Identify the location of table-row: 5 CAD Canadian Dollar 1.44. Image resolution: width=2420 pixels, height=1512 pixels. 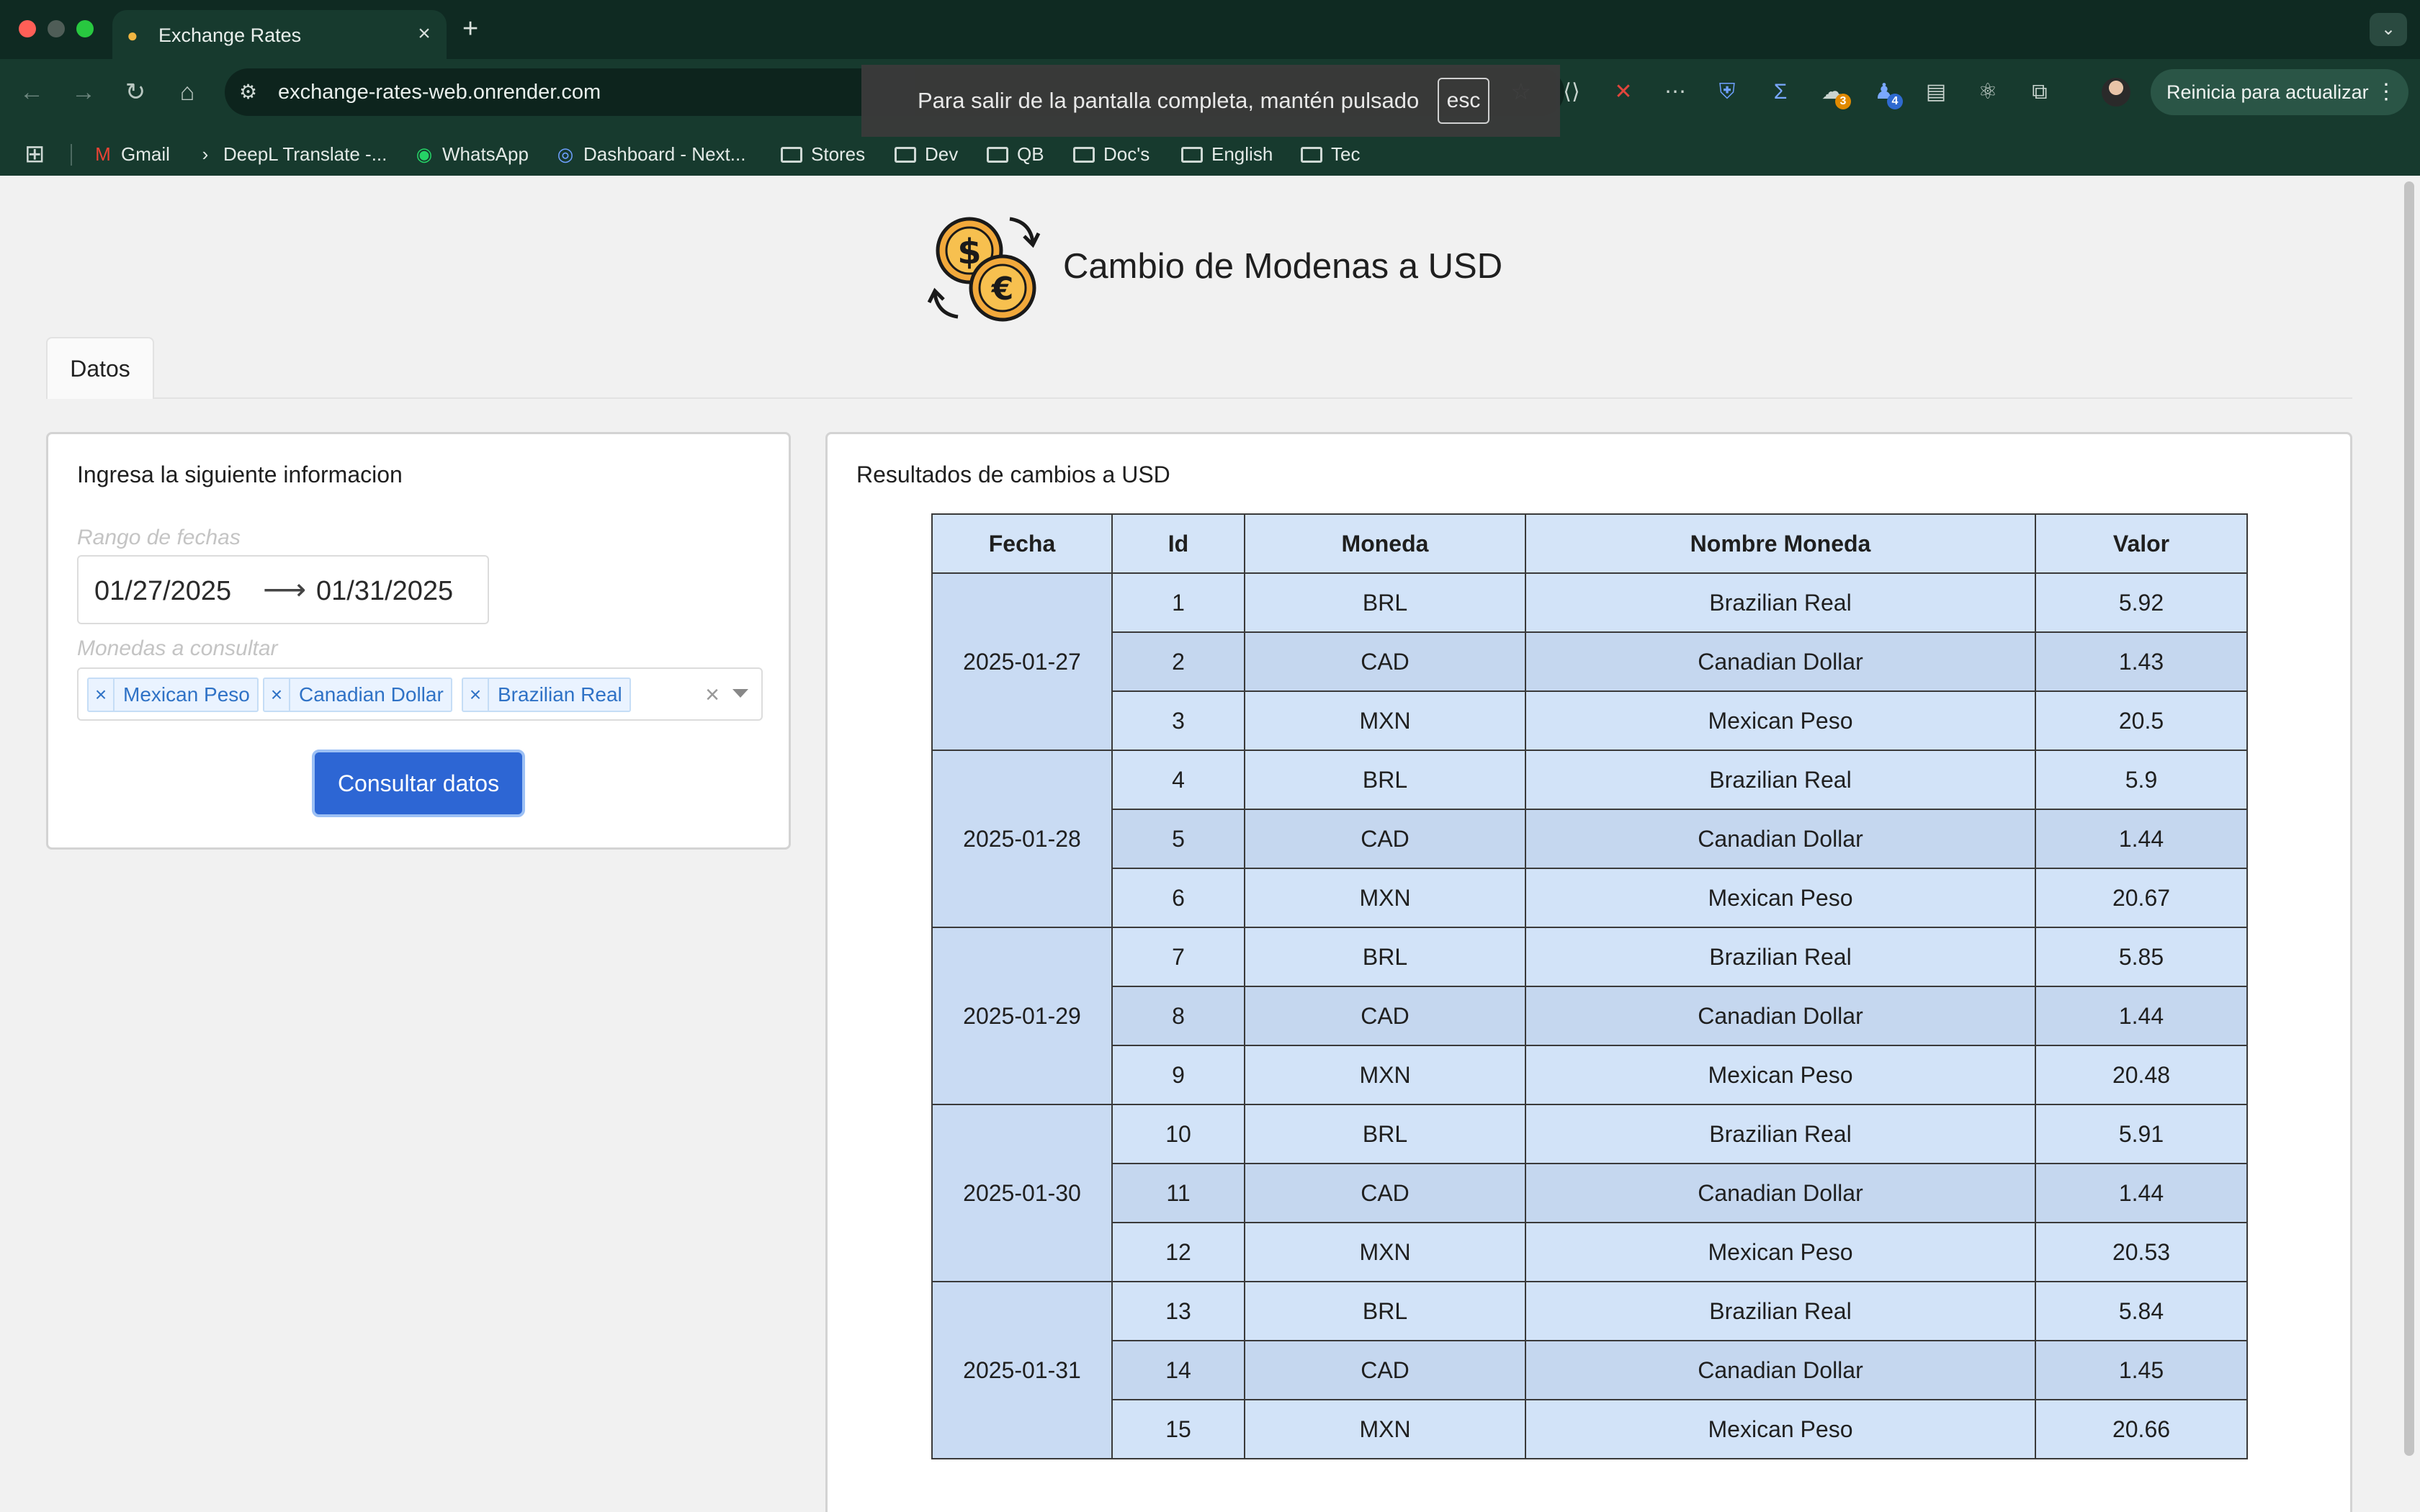
(1590, 839).